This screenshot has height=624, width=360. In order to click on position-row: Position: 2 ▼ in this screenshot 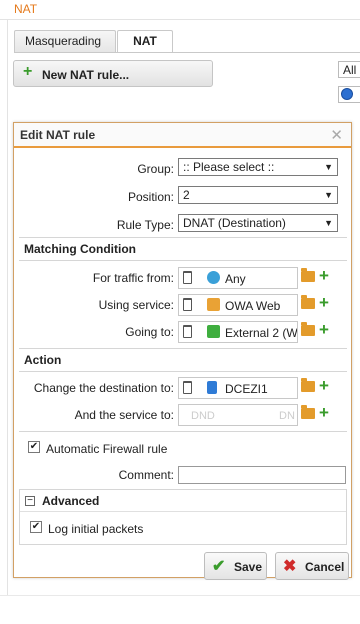, I will do `click(183, 197)`.